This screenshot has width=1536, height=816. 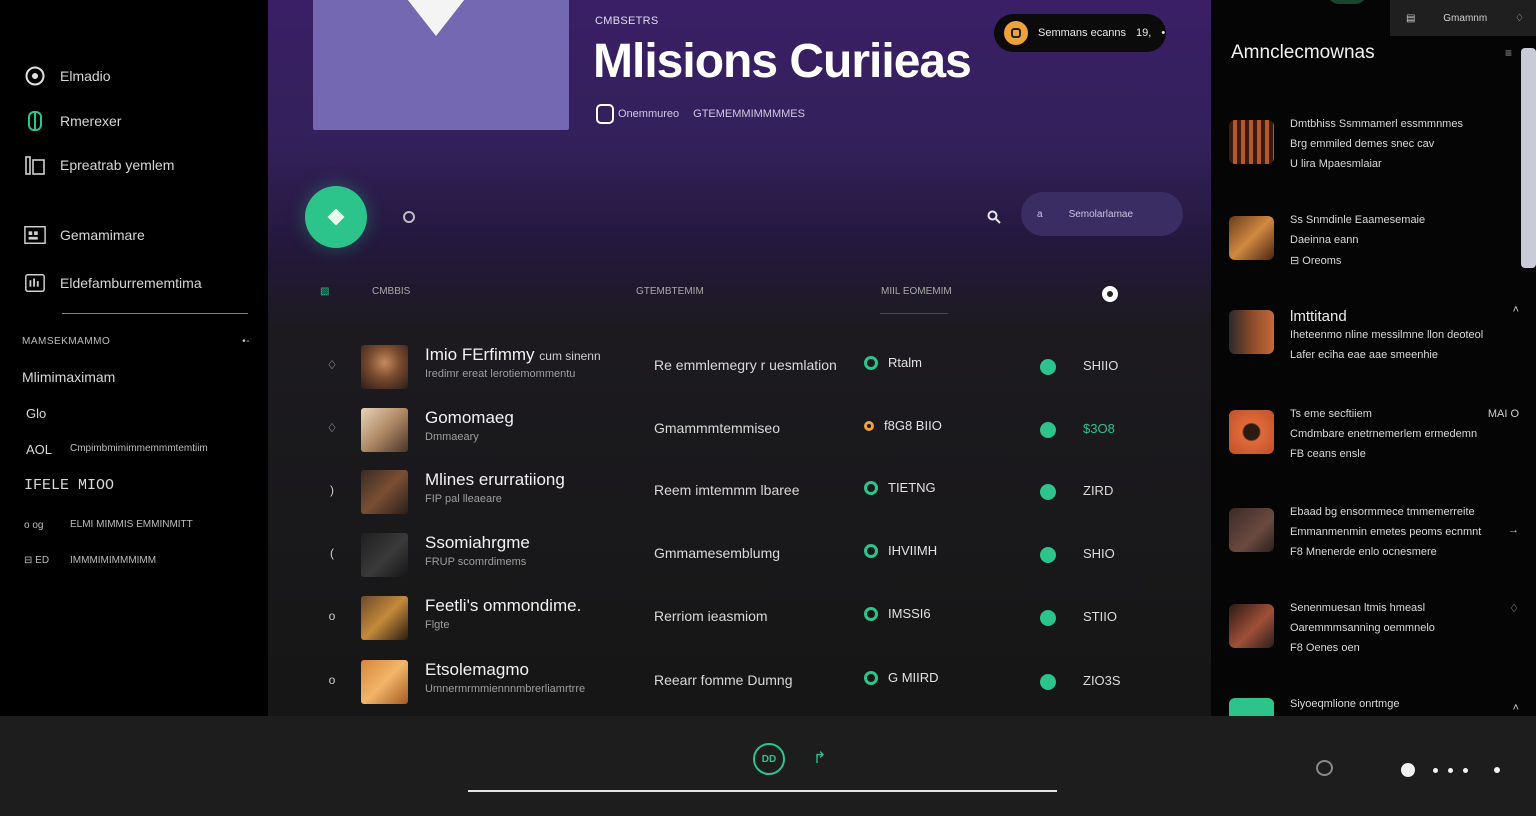 What do you see at coordinates (762, 791) in the screenshot?
I see `progress-bar` at bounding box center [762, 791].